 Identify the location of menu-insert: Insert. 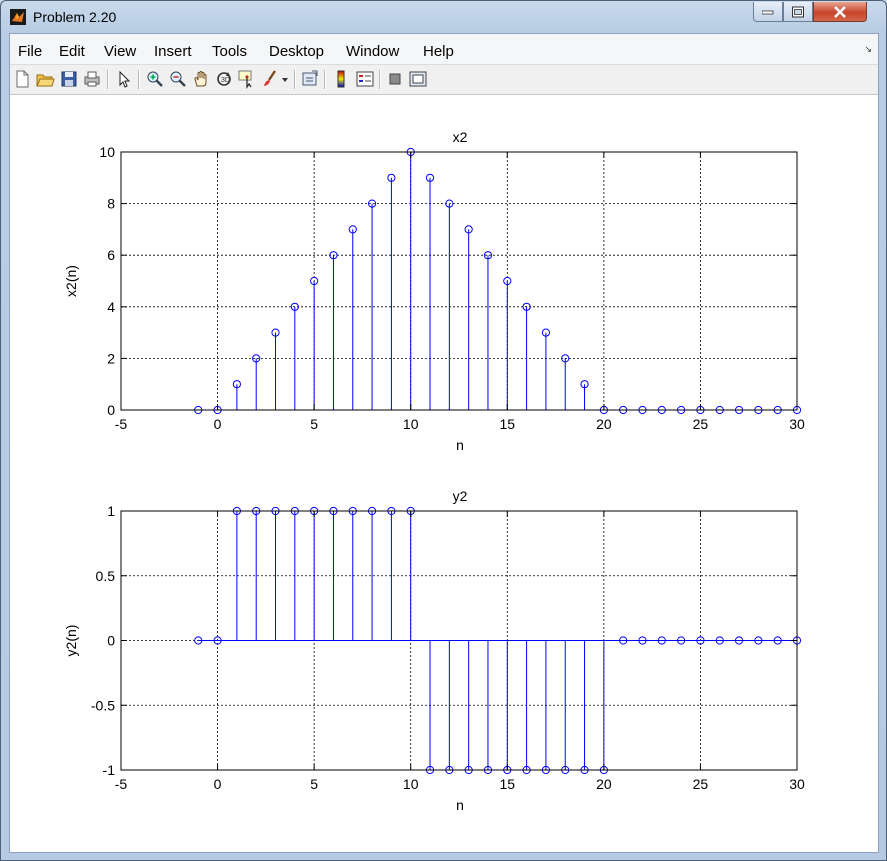
(173, 51).